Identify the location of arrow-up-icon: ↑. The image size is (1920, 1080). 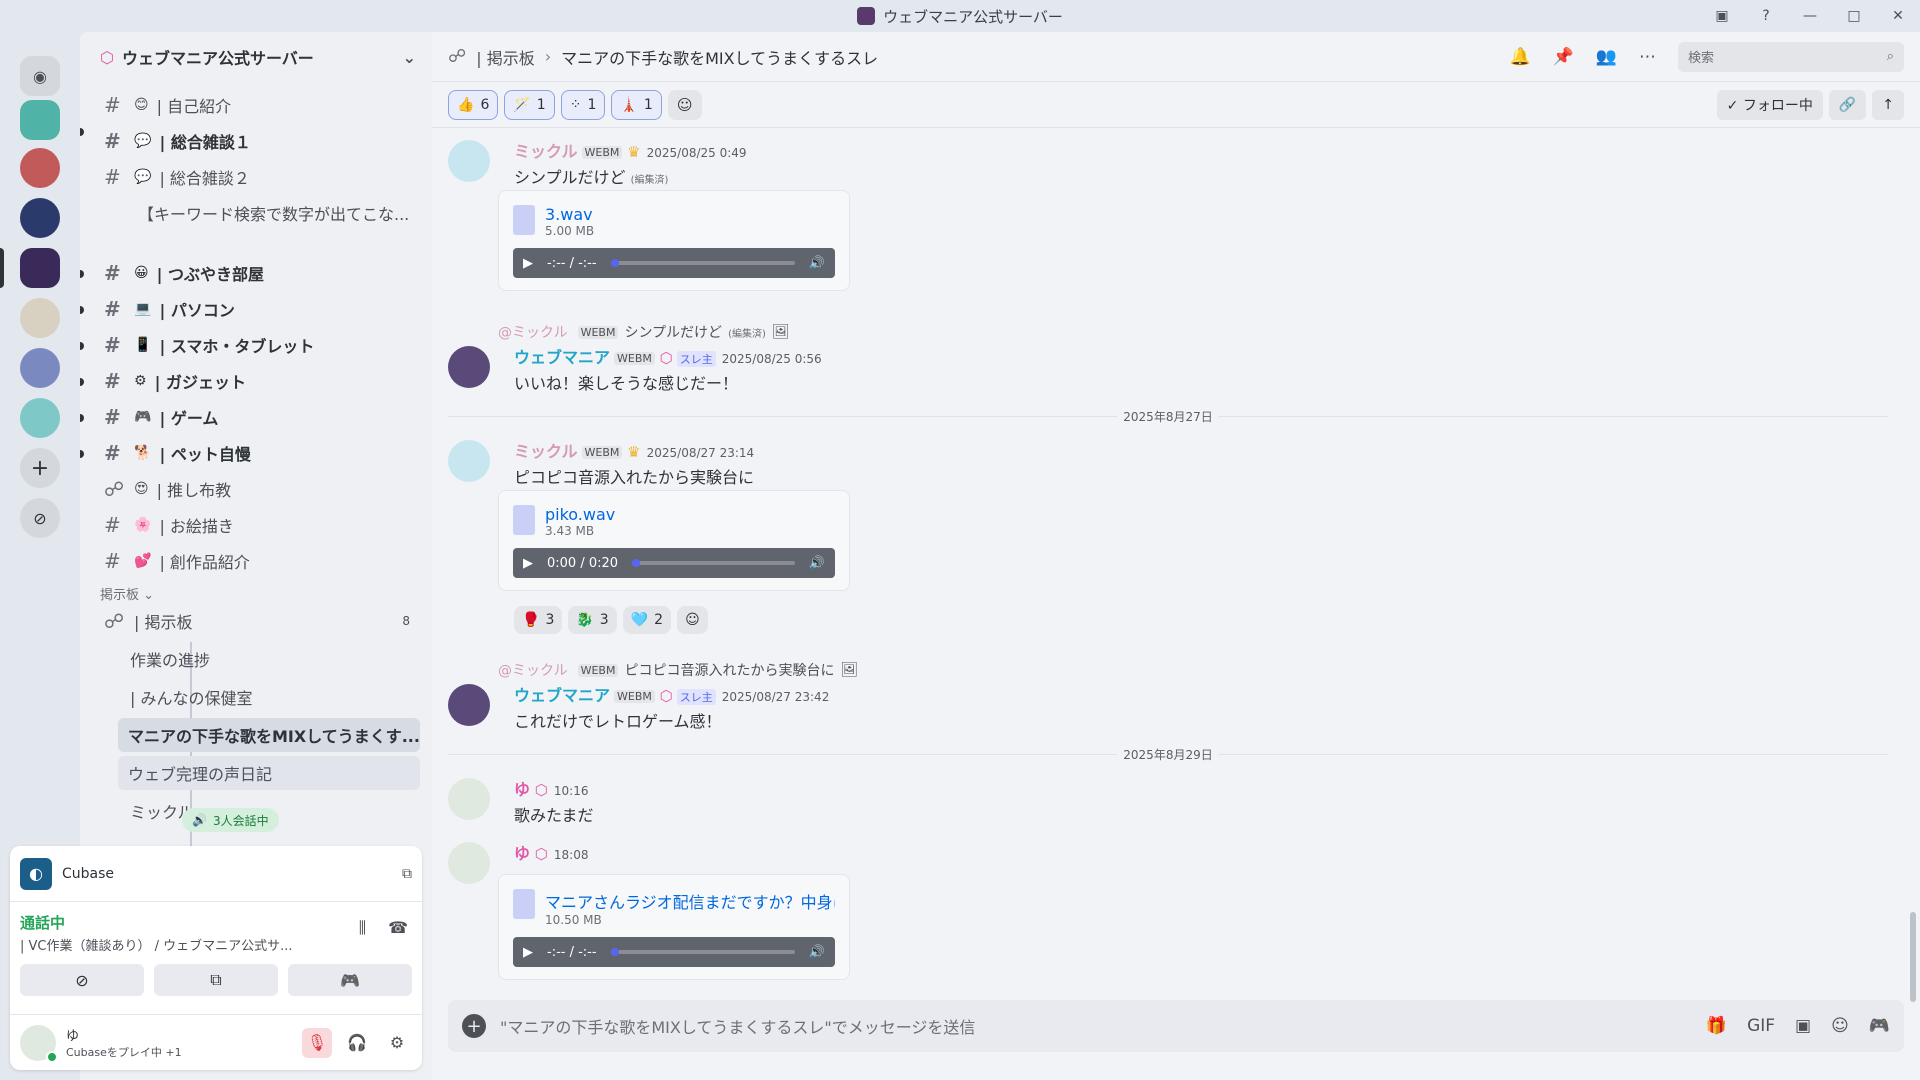
(1888, 104).